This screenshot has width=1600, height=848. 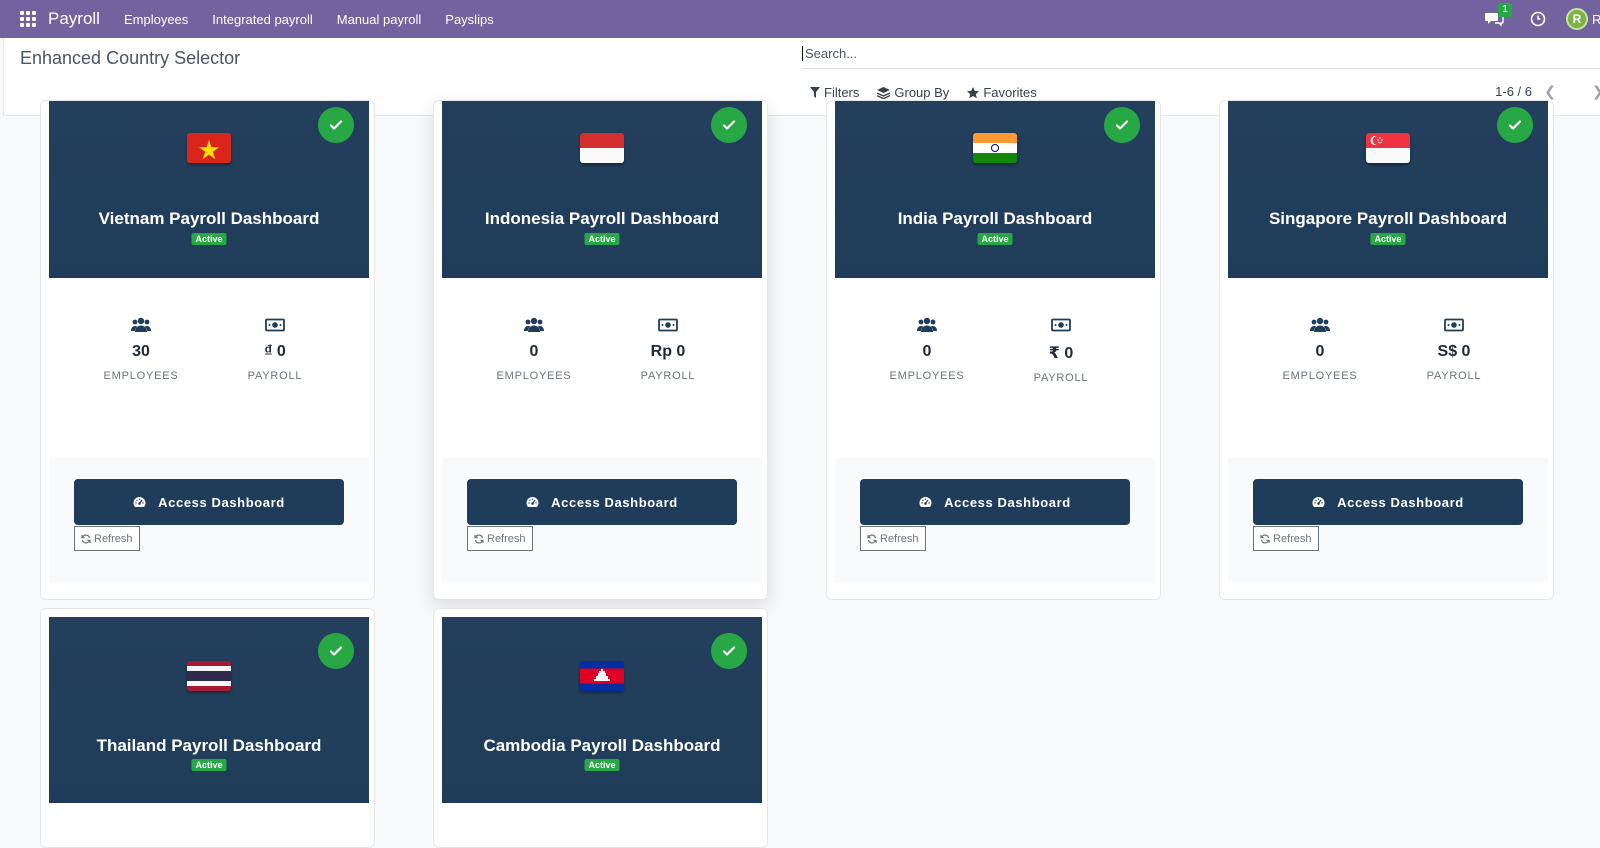 I want to click on card-title: Vietnam Payroll Dashboard, so click(x=209, y=218).